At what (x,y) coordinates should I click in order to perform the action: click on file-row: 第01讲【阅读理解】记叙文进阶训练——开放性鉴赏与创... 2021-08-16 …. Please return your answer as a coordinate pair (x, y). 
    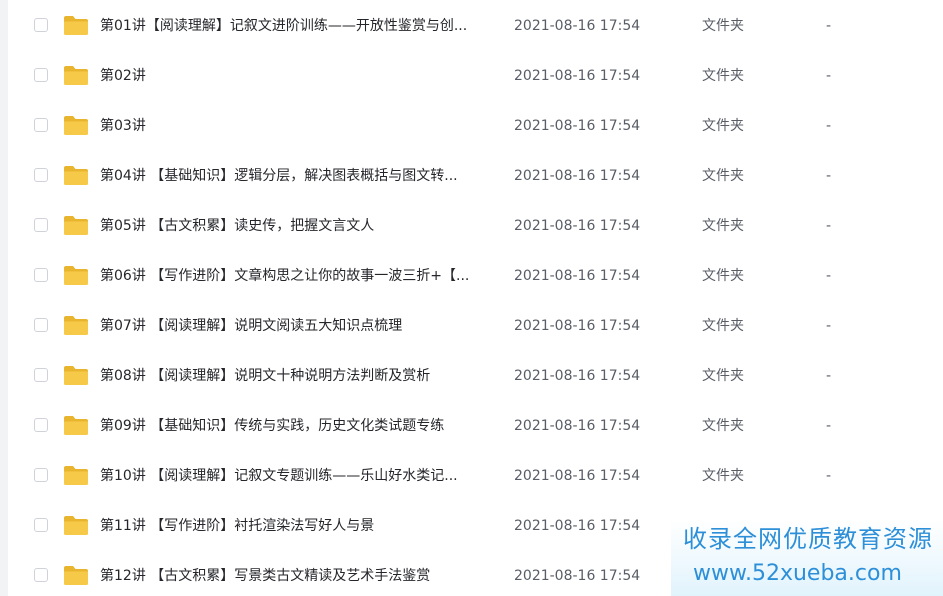
    Looking at the image, I should click on (471, 26).